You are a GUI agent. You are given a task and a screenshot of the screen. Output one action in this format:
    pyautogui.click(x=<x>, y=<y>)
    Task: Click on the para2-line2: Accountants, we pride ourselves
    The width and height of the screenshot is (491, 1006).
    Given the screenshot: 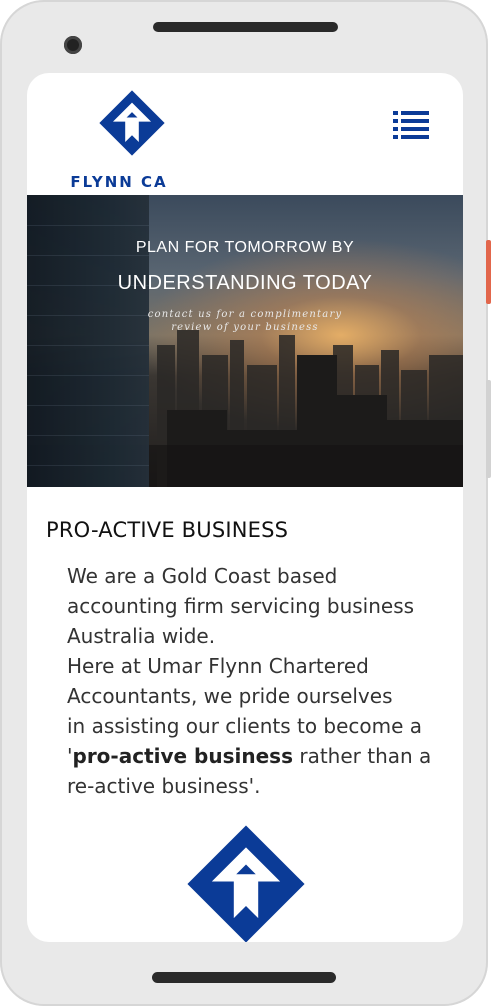 What is the action you would take?
    pyautogui.click(x=230, y=696)
    